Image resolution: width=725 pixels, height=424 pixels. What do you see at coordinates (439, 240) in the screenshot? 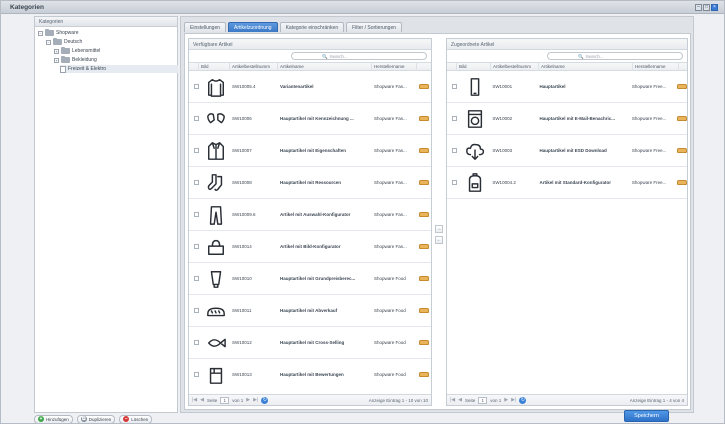
I see `move-left-arrow-icon: ←` at bounding box center [439, 240].